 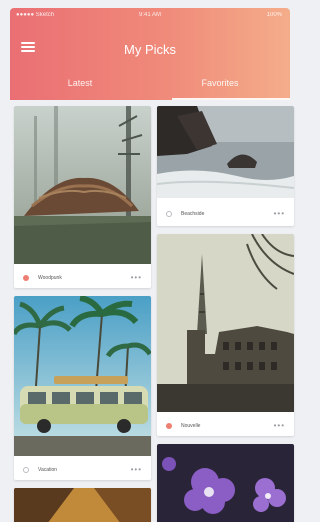 I want to click on photo-vacation, so click(x=82, y=376).